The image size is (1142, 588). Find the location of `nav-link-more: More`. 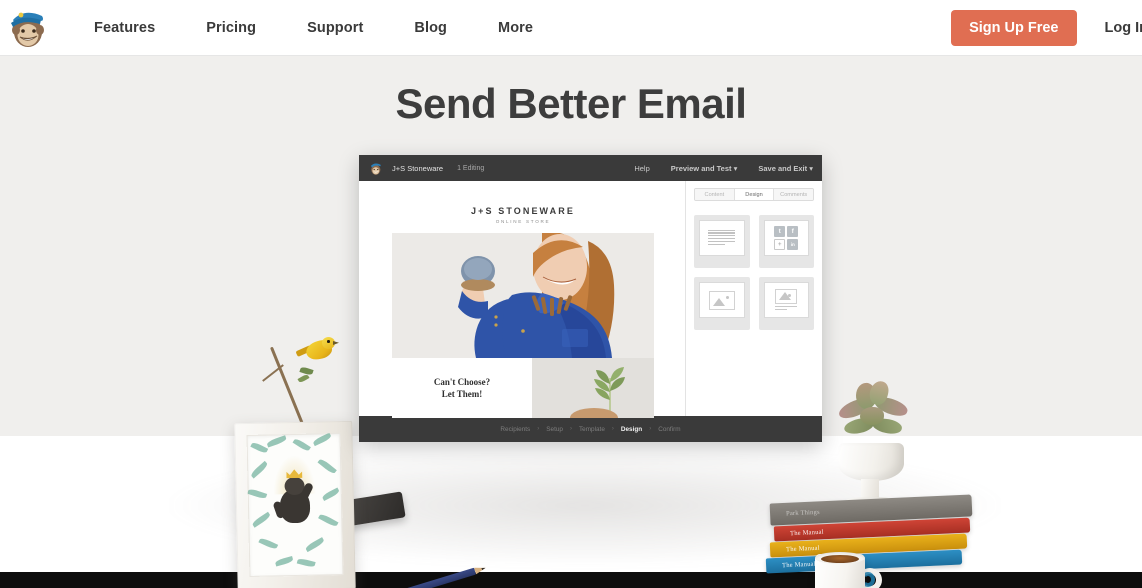

nav-link-more: More is located at coordinates (515, 28).